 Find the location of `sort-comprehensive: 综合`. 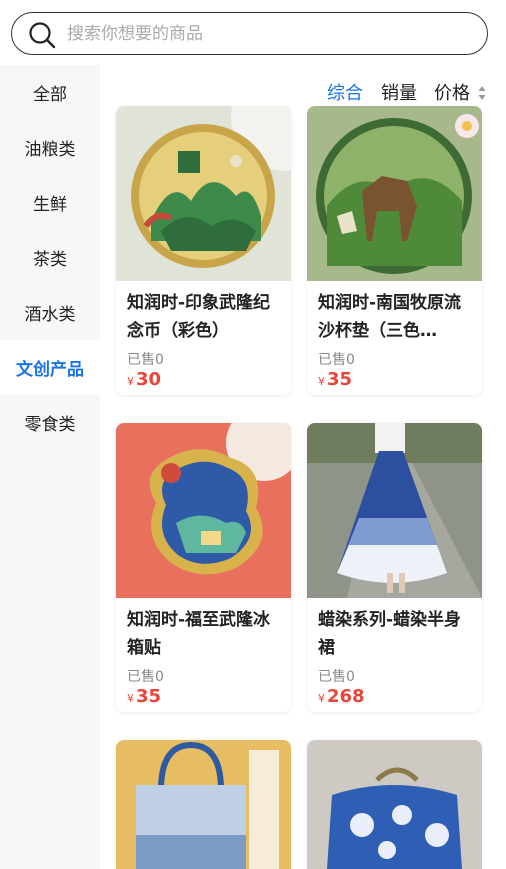

sort-comprehensive: 综合 is located at coordinates (345, 92).